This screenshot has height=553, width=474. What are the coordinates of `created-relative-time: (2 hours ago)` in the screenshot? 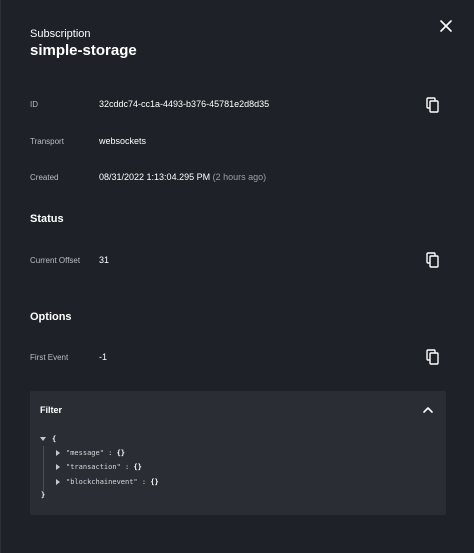 It's located at (239, 177).